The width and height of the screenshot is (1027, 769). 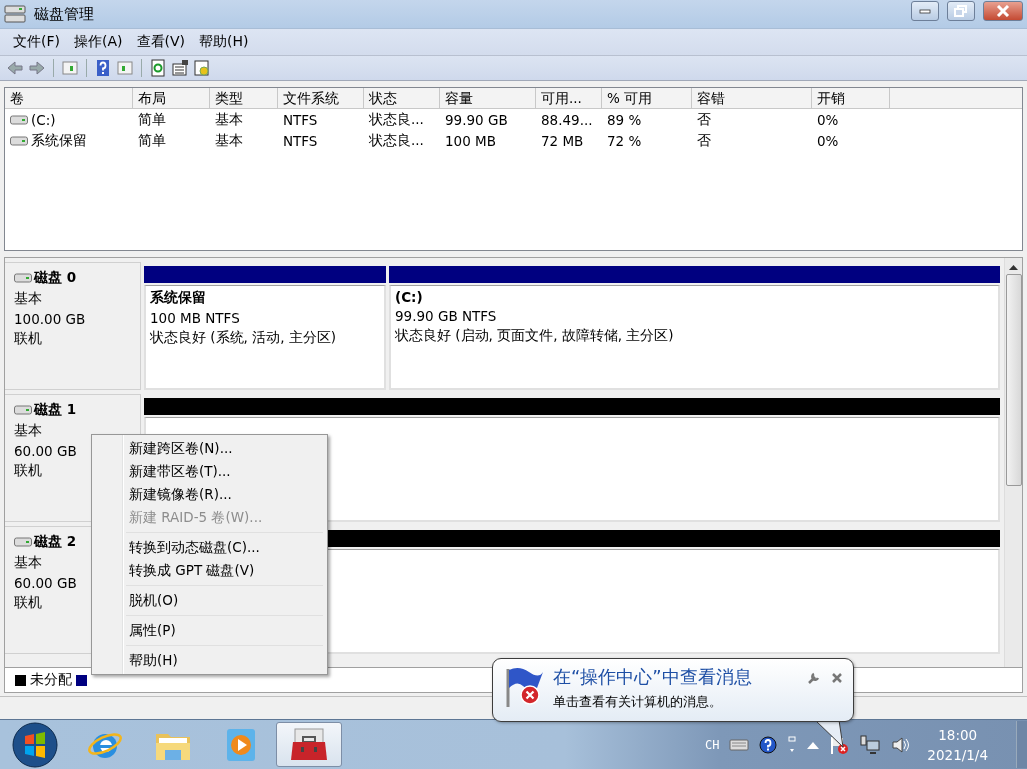 What do you see at coordinates (446, 316) in the screenshot?
I see `partition-size: 99.90 GB NTFS` at bounding box center [446, 316].